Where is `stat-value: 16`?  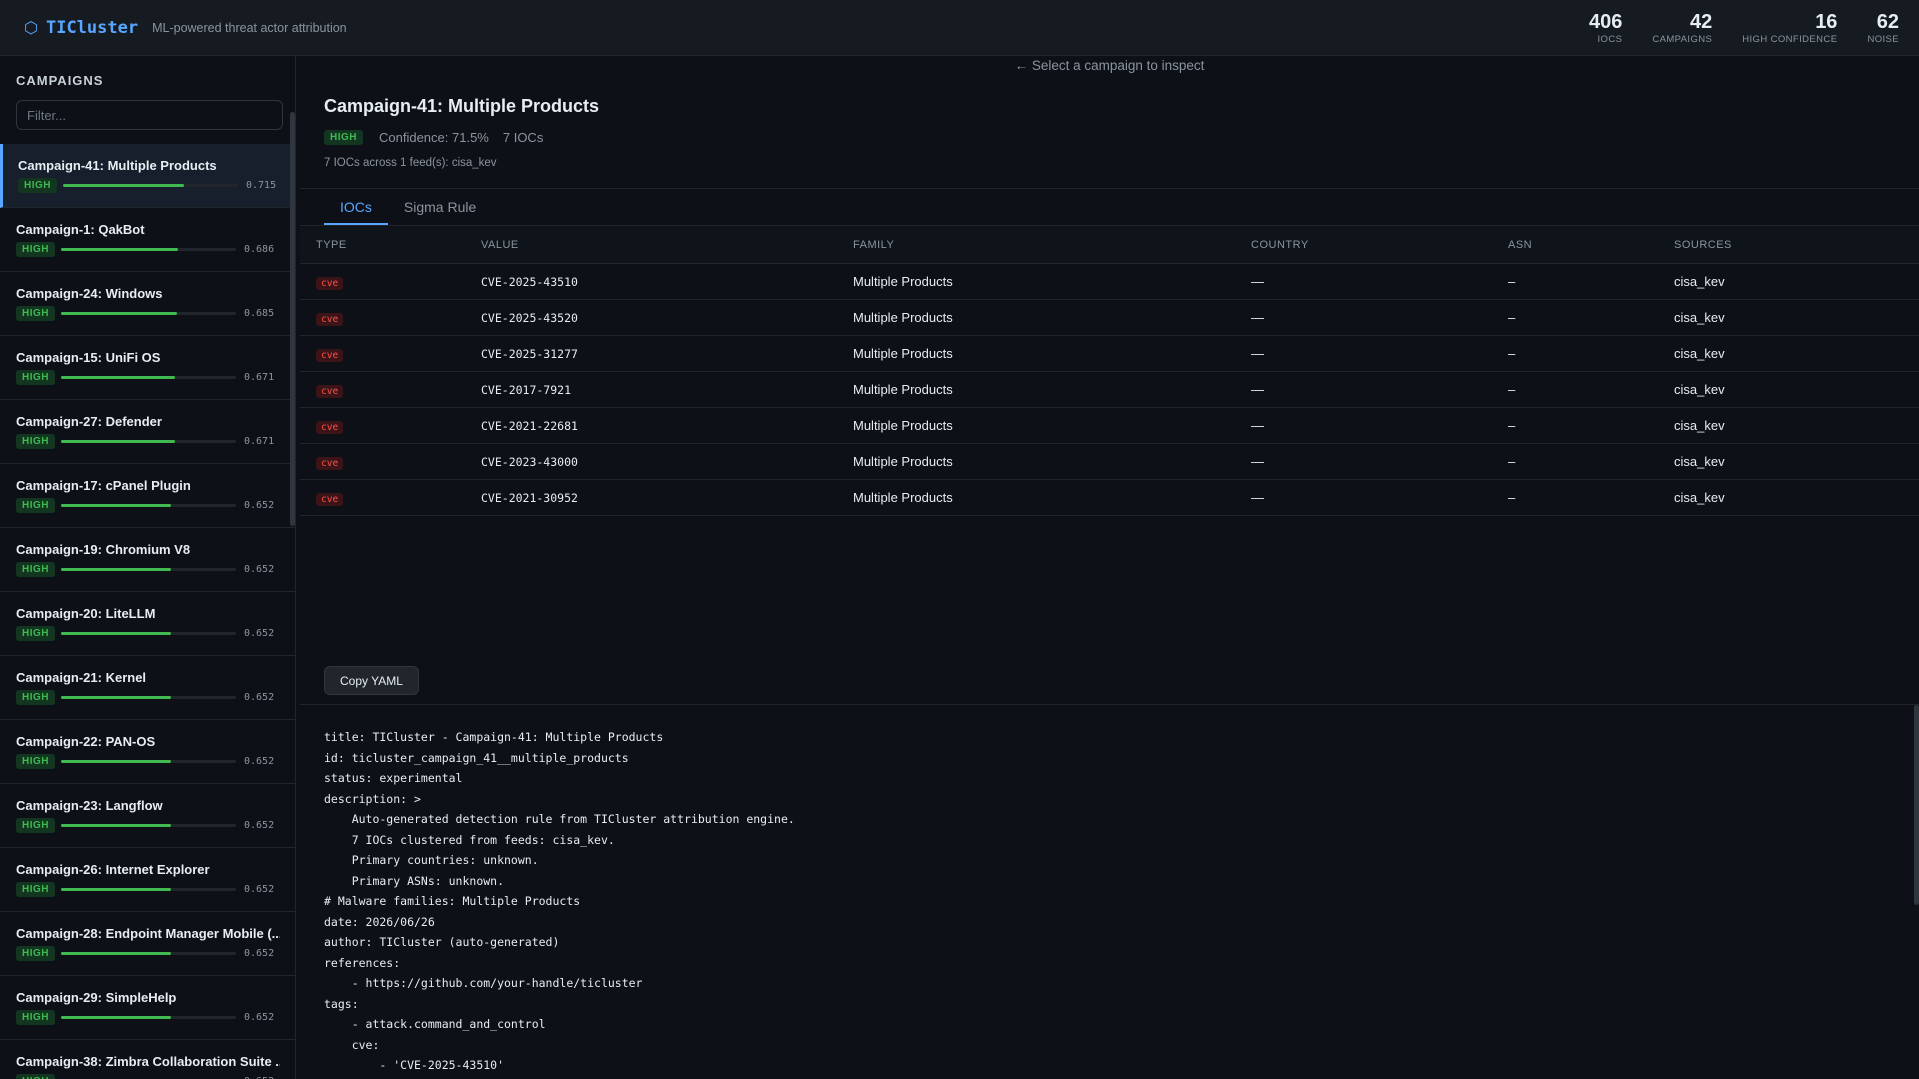
stat-value: 16 is located at coordinates (1826, 21).